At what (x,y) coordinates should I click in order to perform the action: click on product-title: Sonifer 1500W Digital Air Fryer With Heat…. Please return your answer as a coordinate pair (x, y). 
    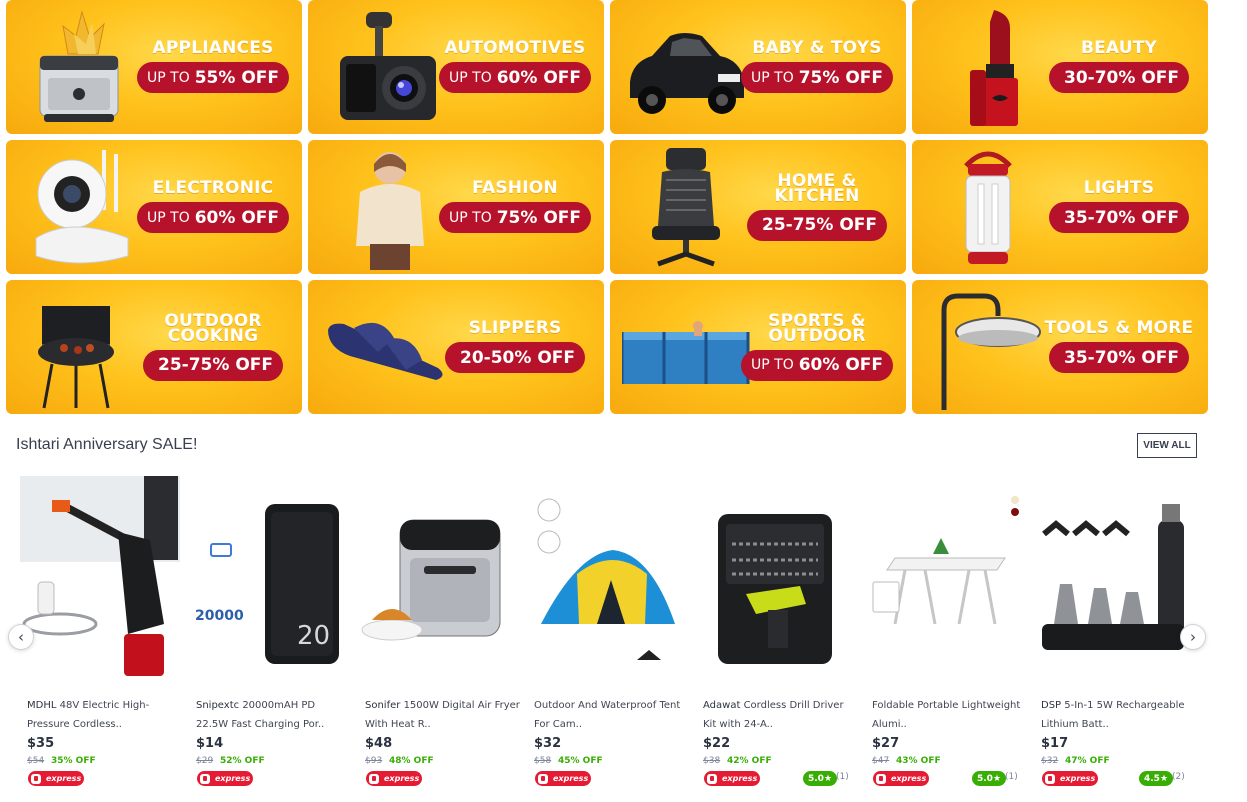
    Looking at the image, I should click on (442, 715).